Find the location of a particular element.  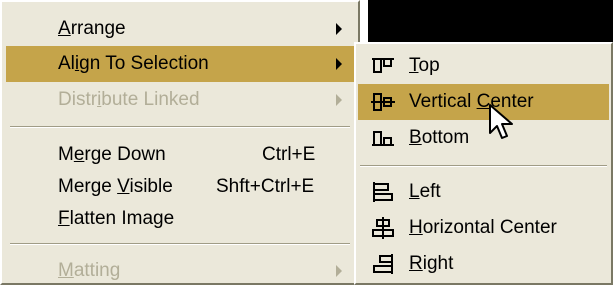

menu-item-matting: Matting is located at coordinates (180, 271).